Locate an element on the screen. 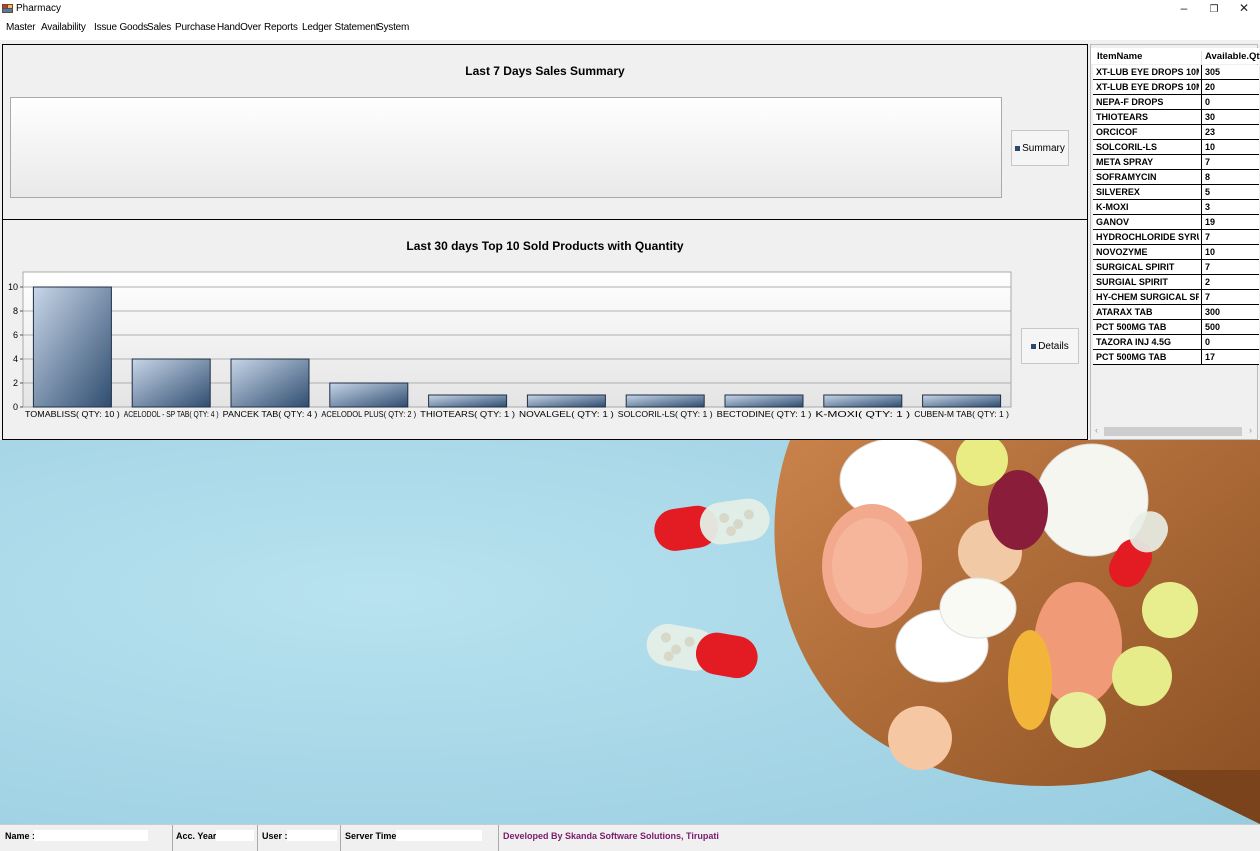 This screenshot has width=1260, height=851. table-row: XT-LUB EYE DROPS 10ML 20 is located at coordinates (1176, 87).